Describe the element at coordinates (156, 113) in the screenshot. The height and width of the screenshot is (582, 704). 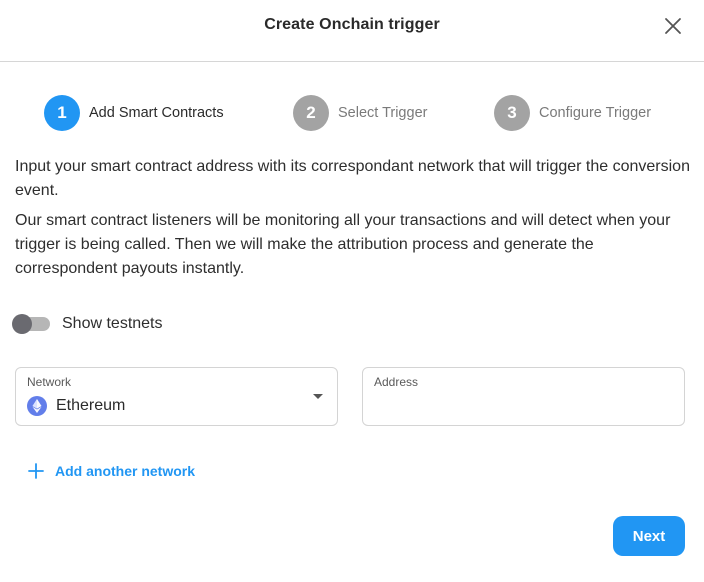
I see `step-label: Add Smart Contracts` at that location.